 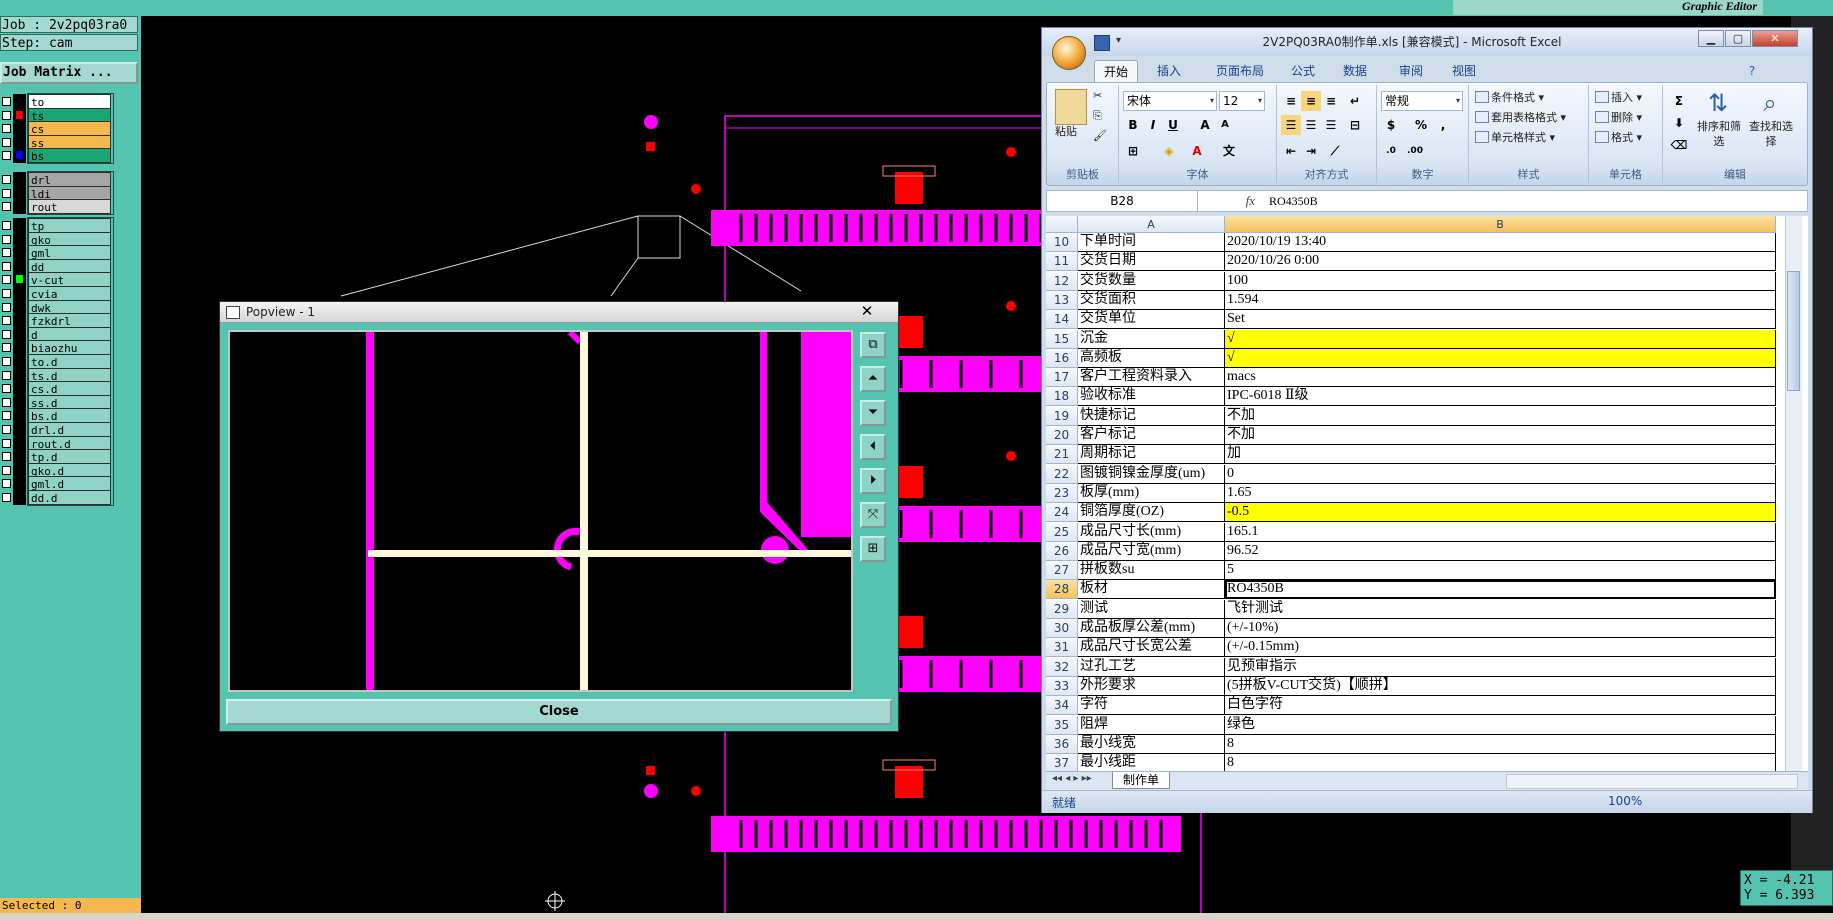 What do you see at coordinates (1500, 648) in the screenshot?
I see `cell-b: (+/-0.15mm)` at bounding box center [1500, 648].